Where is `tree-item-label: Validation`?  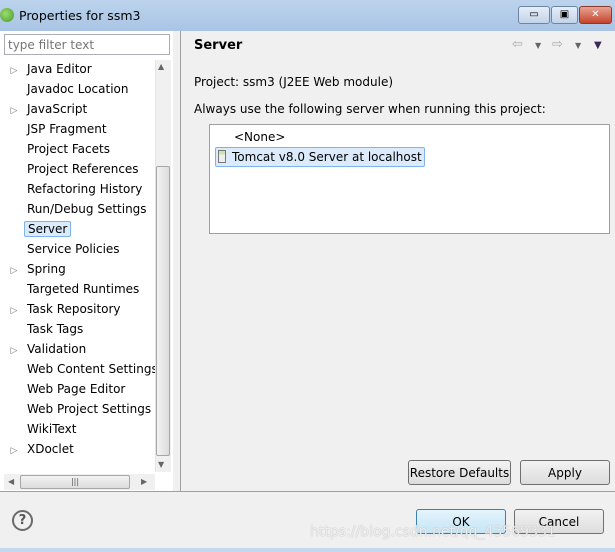 tree-item-label: Validation is located at coordinates (57, 349).